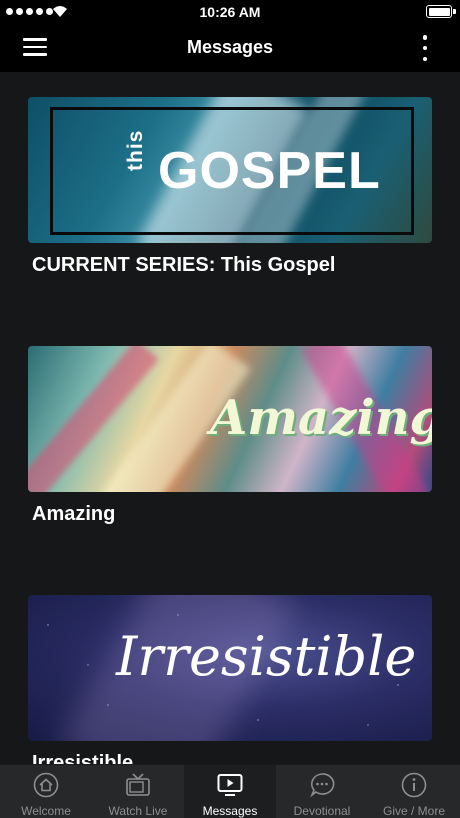  Describe the element at coordinates (46, 785) in the screenshot. I see `home-icon` at that location.